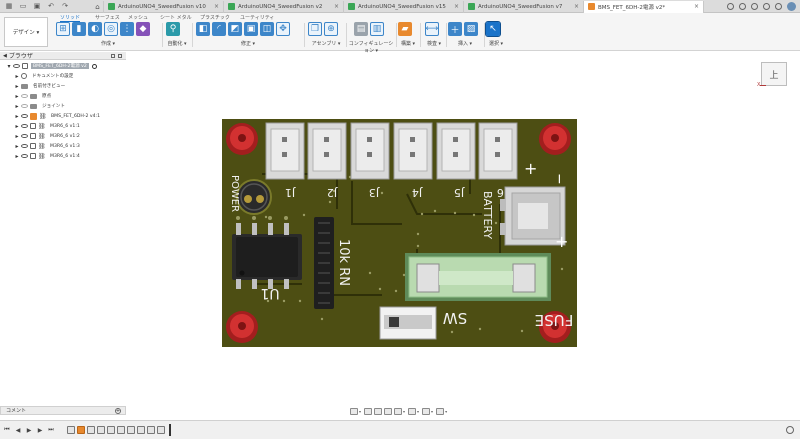 Image resolution: width=800 pixels, height=439 pixels. Describe the element at coordinates (40, 430) in the screenshot. I see `step-forward-icon: ▶` at that location.